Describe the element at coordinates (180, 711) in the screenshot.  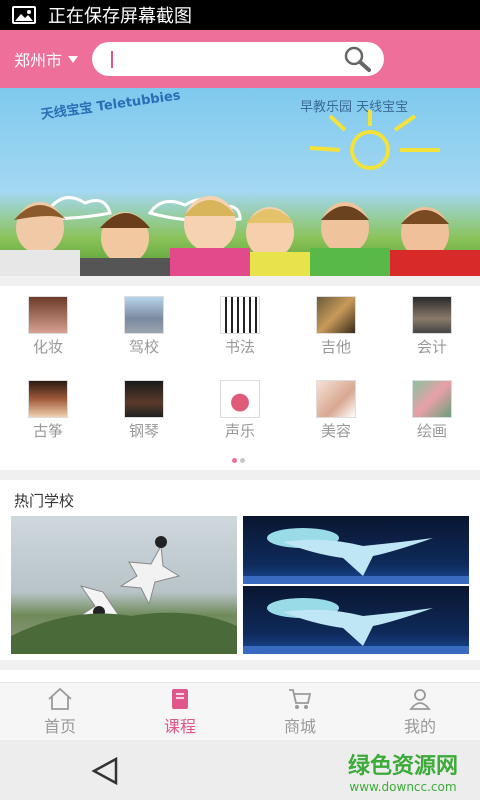
I see `tab-course: 课程` at that location.